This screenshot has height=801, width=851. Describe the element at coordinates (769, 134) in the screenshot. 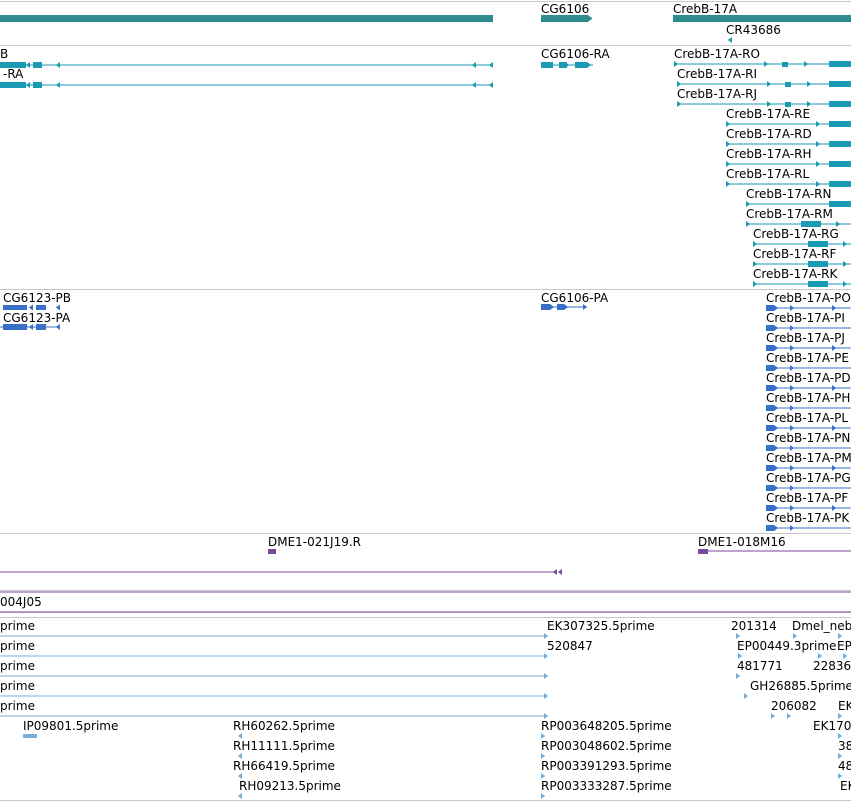

I see `transcript-label: CrebB-17A-RD` at that location.